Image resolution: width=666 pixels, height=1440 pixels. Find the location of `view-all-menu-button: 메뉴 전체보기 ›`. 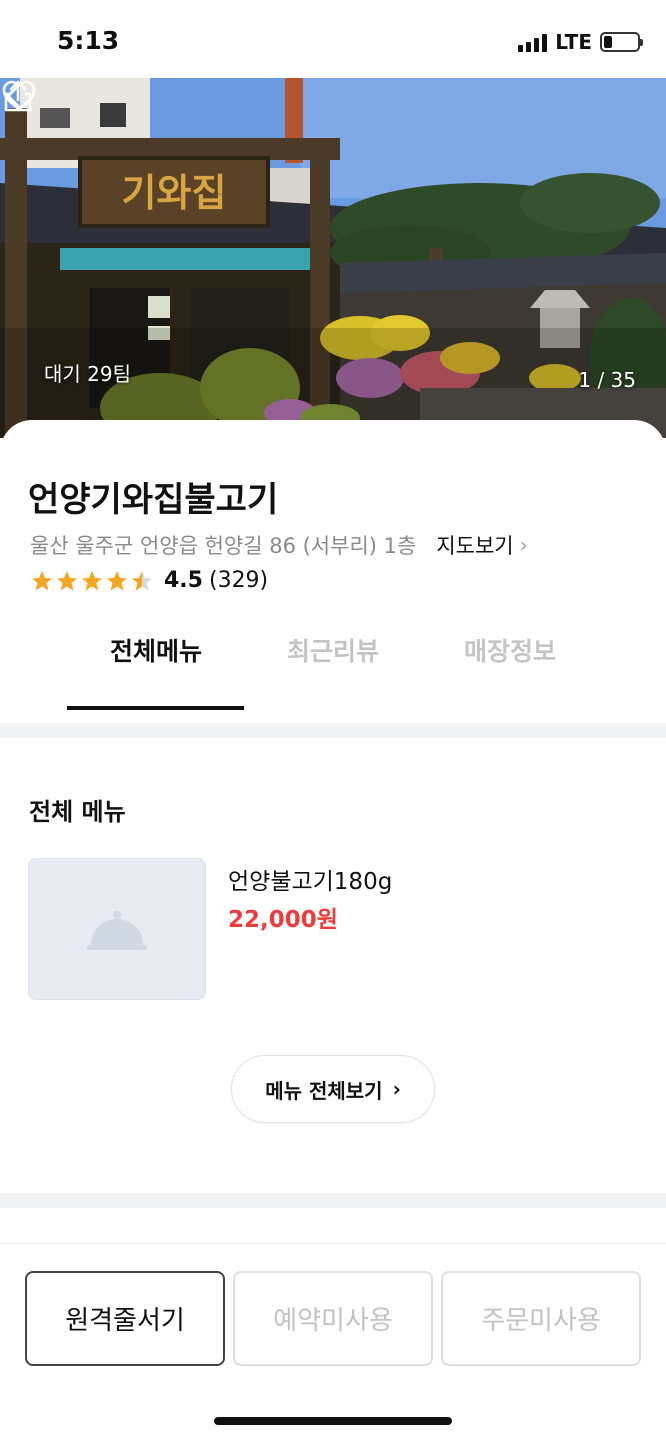

view-all-menu-button: 메뉴 전체보기 › is located at coordinates (333, 1089).